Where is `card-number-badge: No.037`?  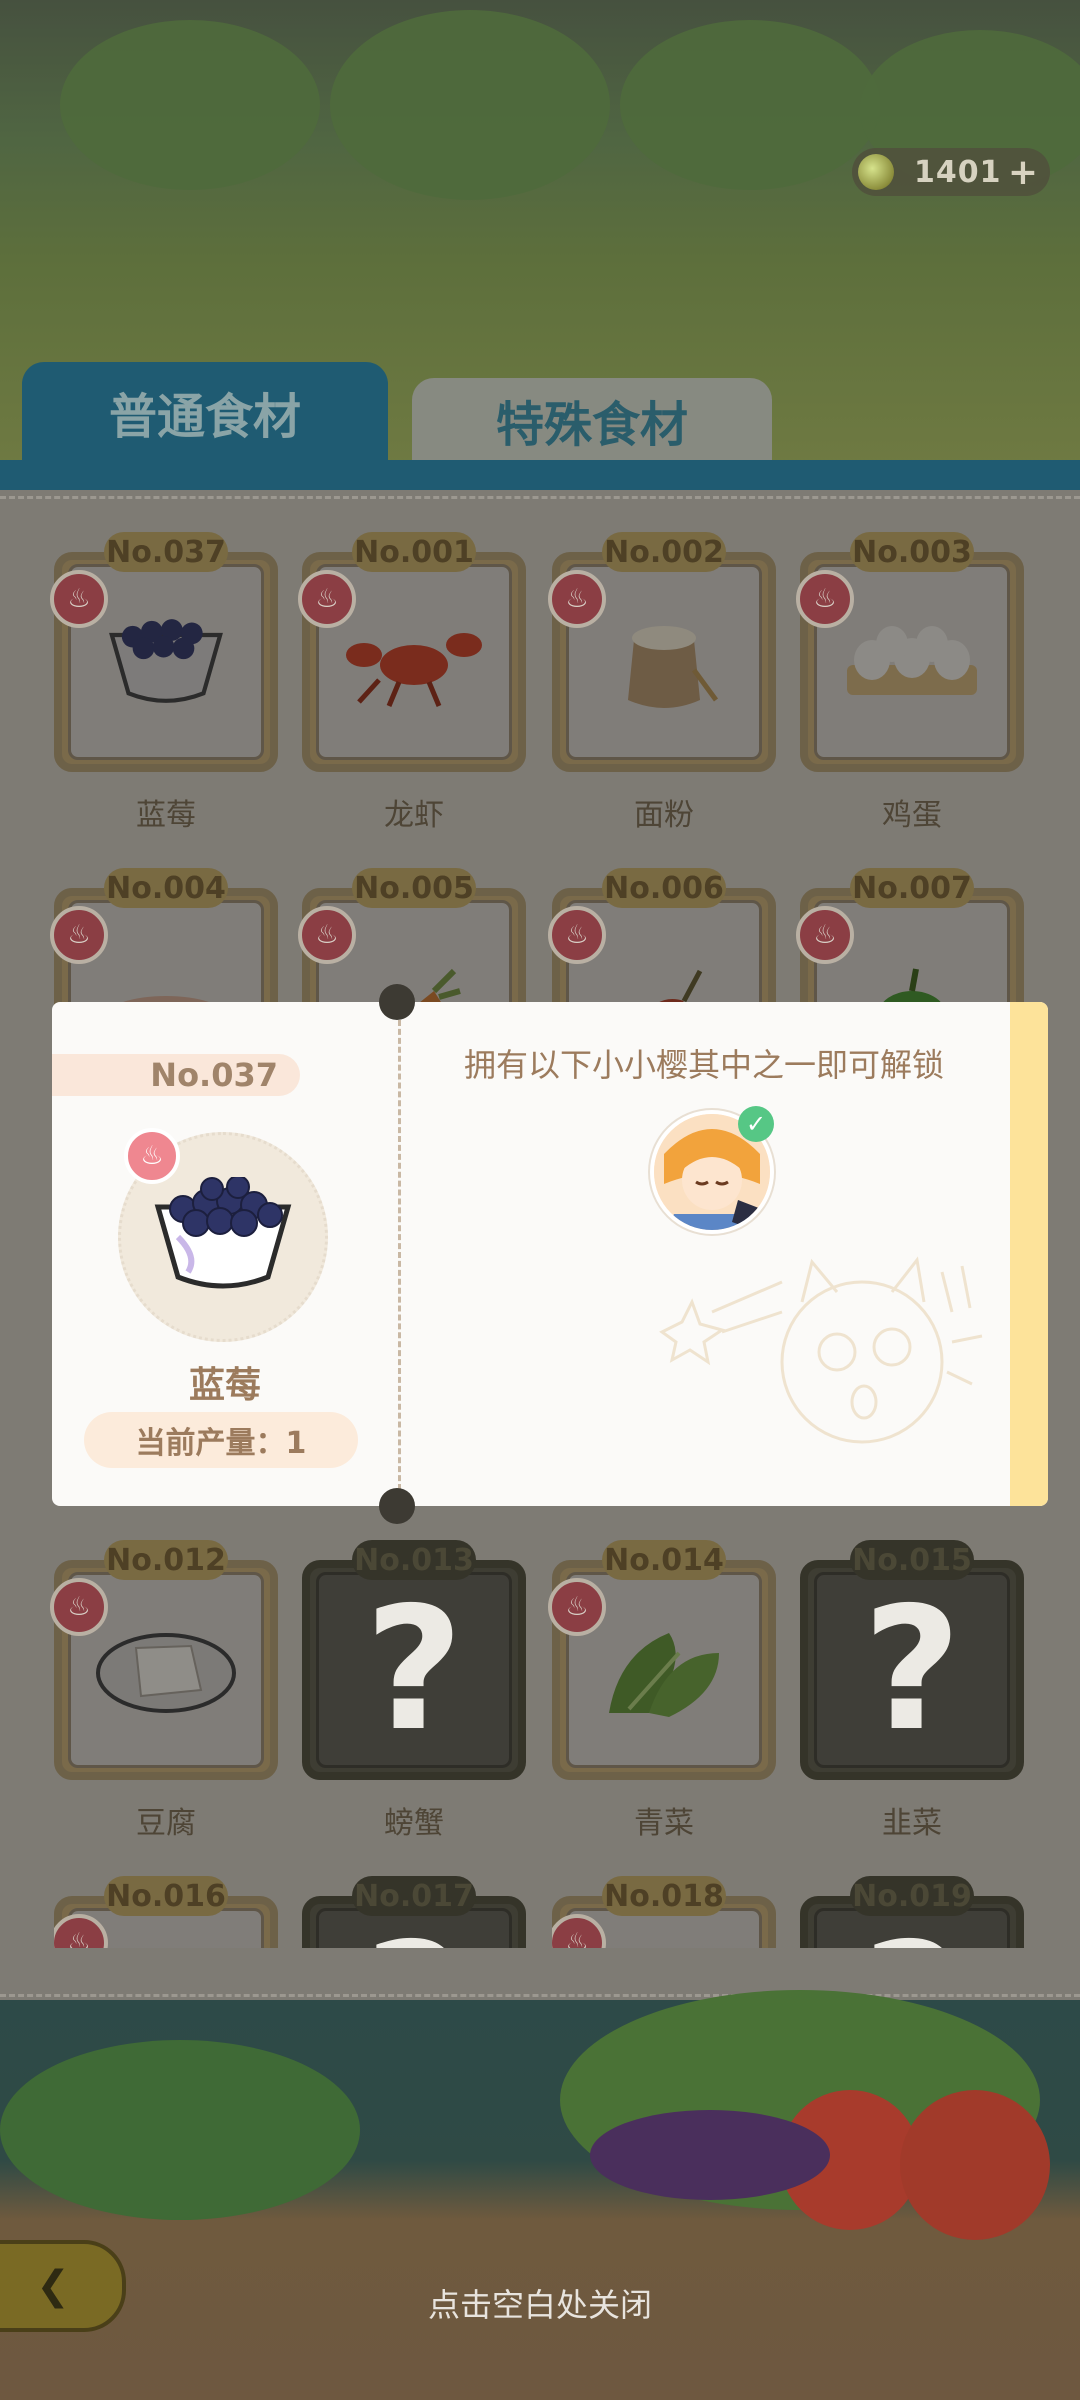 card-number-badge: No.037 is located at coordinates (176, 1075).